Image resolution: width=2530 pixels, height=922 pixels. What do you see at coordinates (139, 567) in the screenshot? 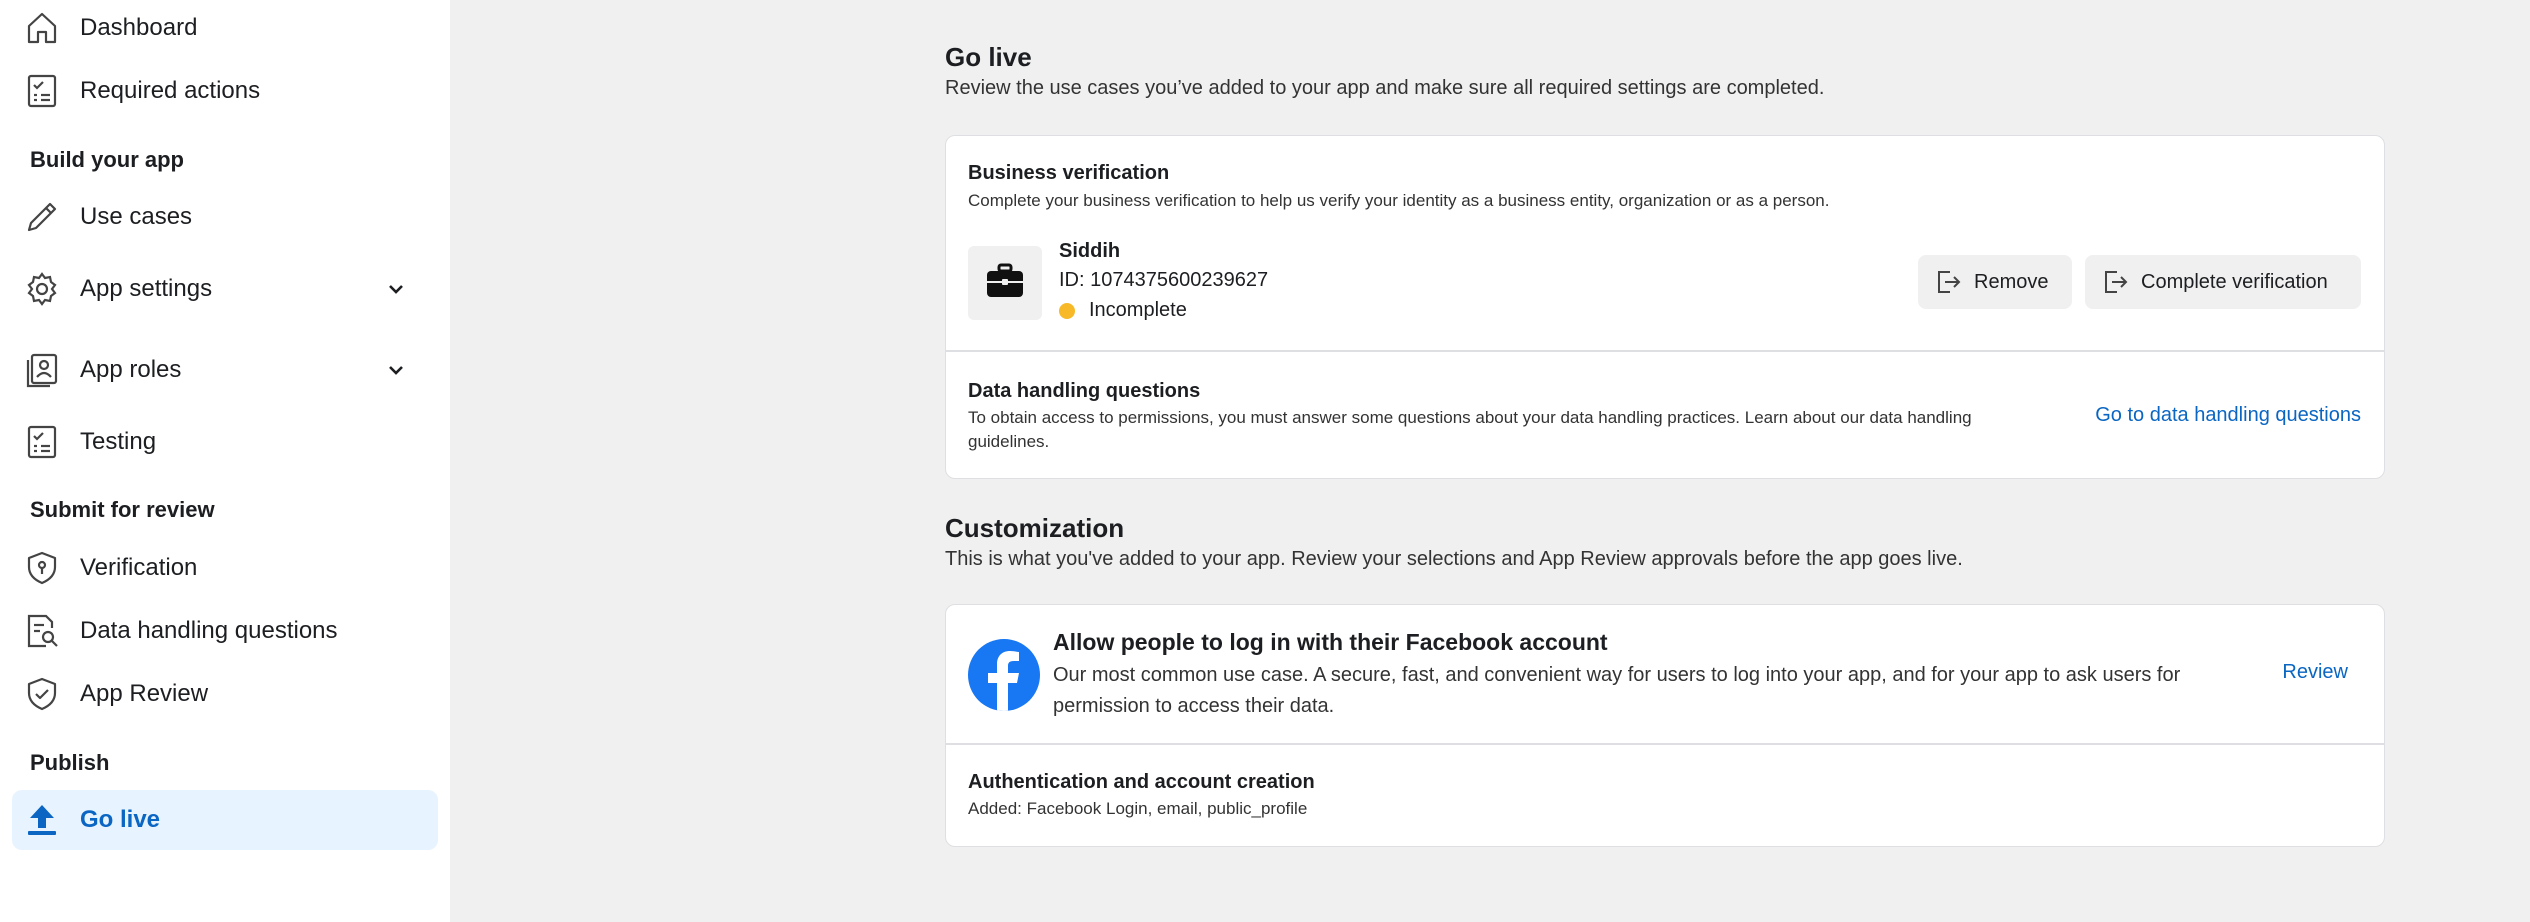
I see `sidebar-item-label: Verification` at bounding box center [139, 567].